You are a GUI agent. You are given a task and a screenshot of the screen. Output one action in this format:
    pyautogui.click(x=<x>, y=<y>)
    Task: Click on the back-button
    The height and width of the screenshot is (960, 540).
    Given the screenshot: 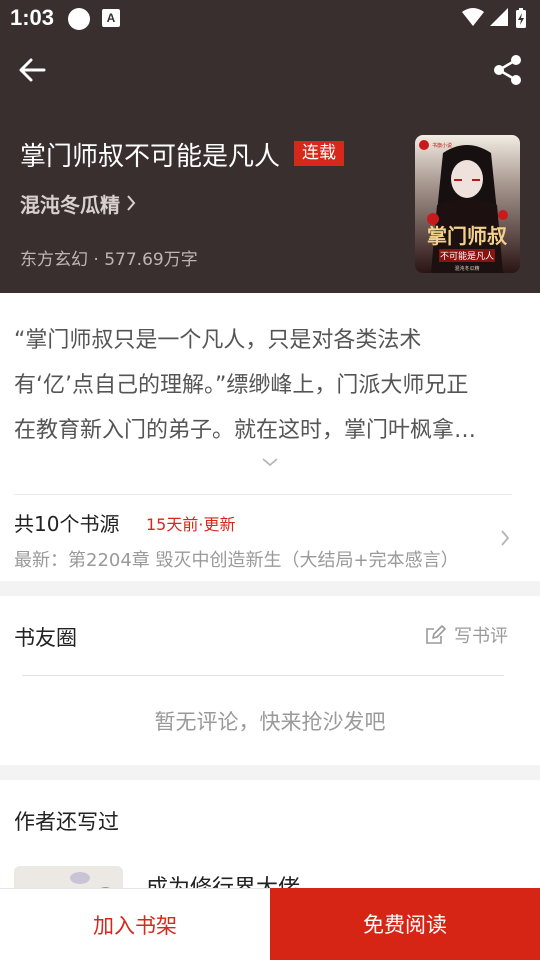 What is the action you would take?
    pyautogui.click(x=32, y=70)
    